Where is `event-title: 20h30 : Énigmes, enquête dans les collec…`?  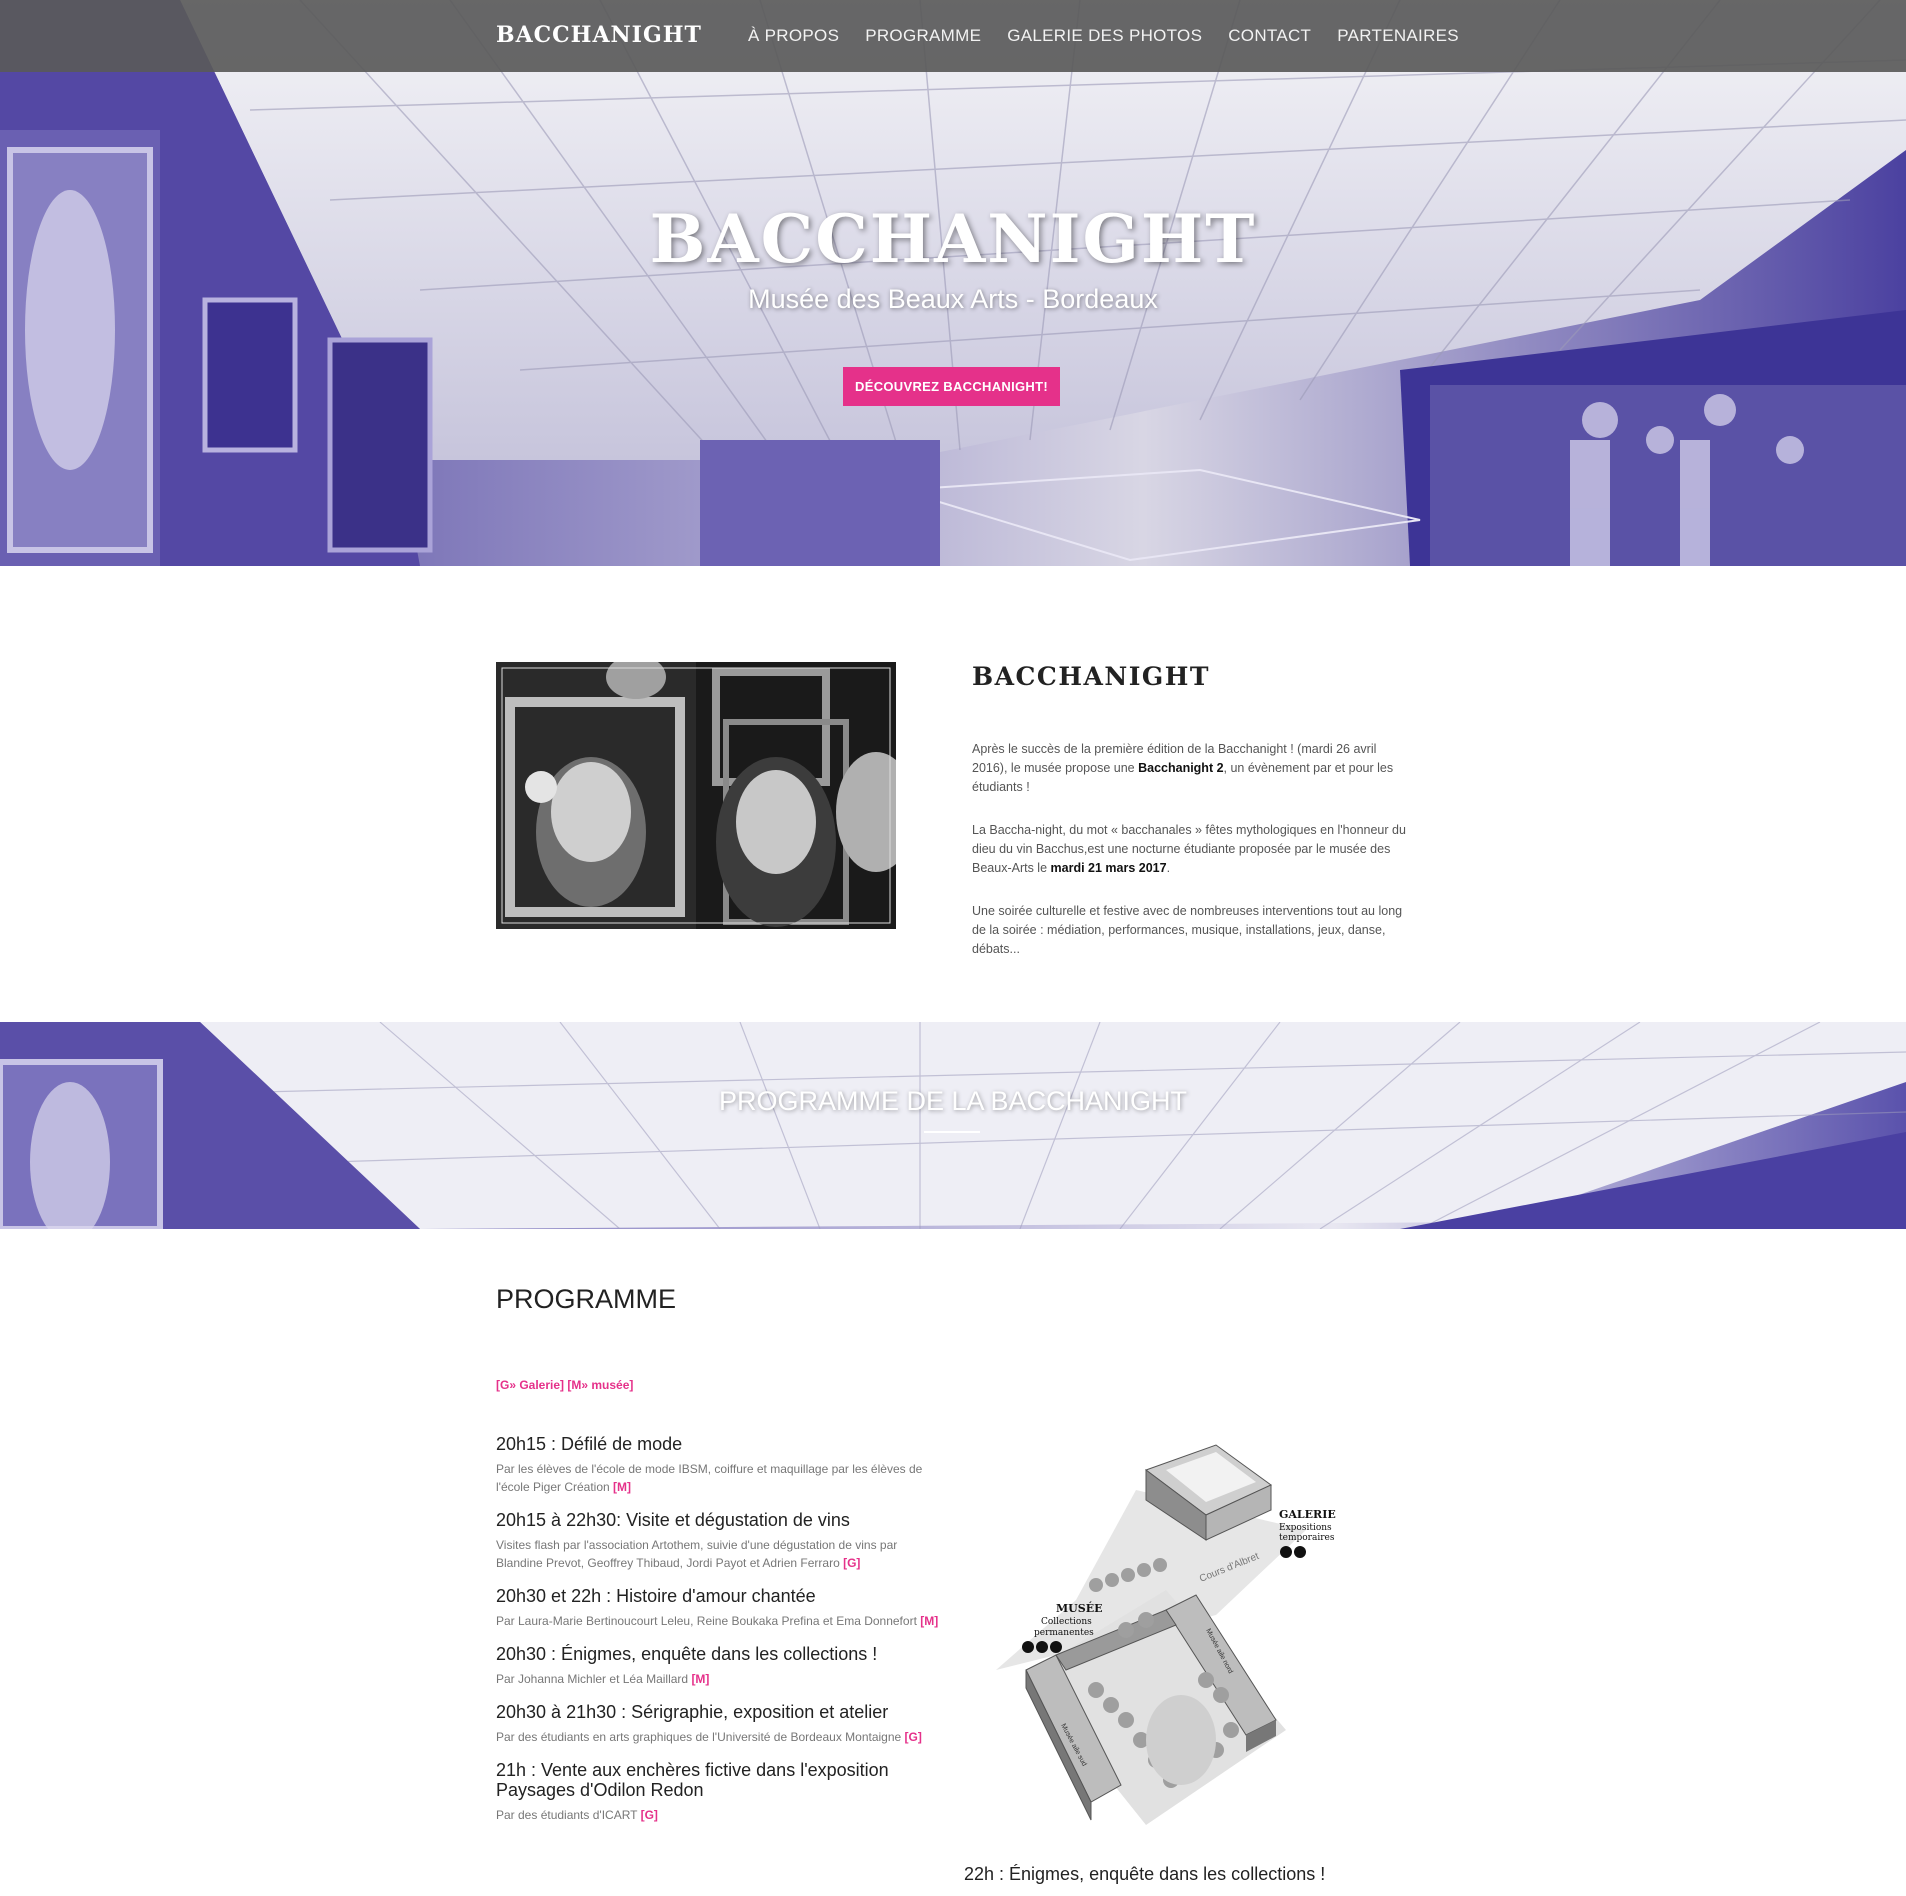 event-title: 20h30 : Énigmes, enquête dans les collec… is located at coordinates (687, 1654).